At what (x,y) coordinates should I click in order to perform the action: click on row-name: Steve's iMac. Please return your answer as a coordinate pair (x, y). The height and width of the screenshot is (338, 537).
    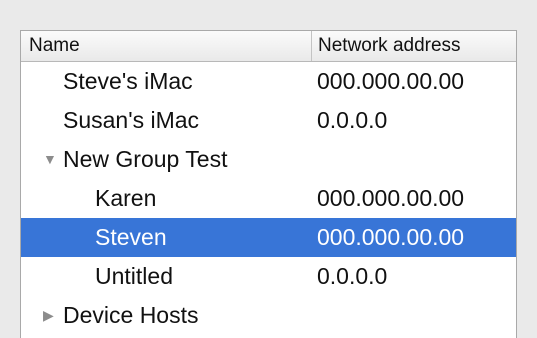
    Looking at the image, I should click on (128, 81).